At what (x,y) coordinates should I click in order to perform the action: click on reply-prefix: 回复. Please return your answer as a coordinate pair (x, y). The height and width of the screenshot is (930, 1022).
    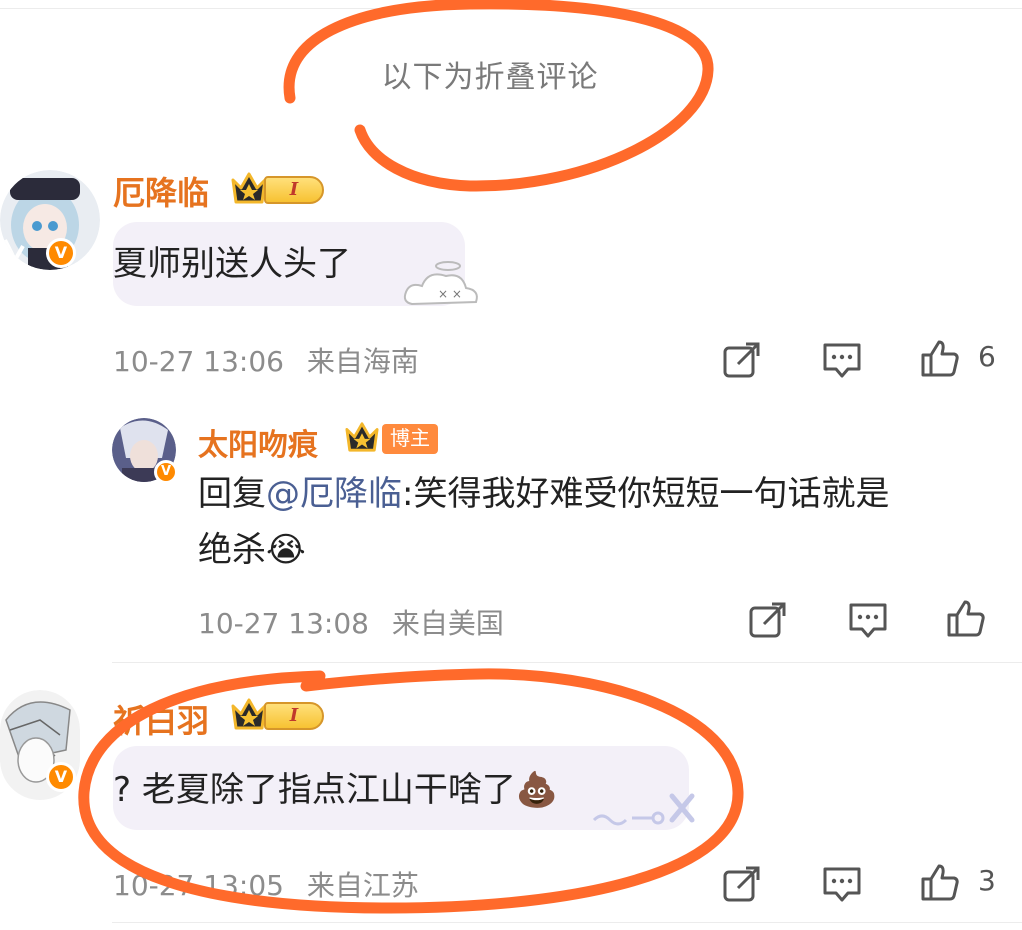
    Looking at the image, I should click on (232, 494).